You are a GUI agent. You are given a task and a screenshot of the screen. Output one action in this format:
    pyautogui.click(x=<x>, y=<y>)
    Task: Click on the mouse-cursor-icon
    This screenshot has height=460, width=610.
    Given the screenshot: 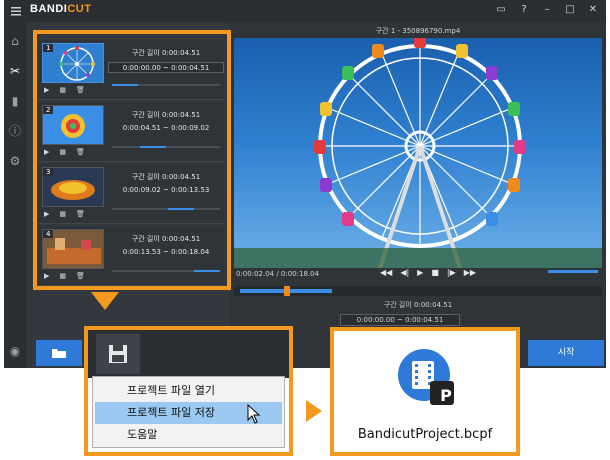 What is the action you would take?
    pyautogui.click(x=254, y=414)
    